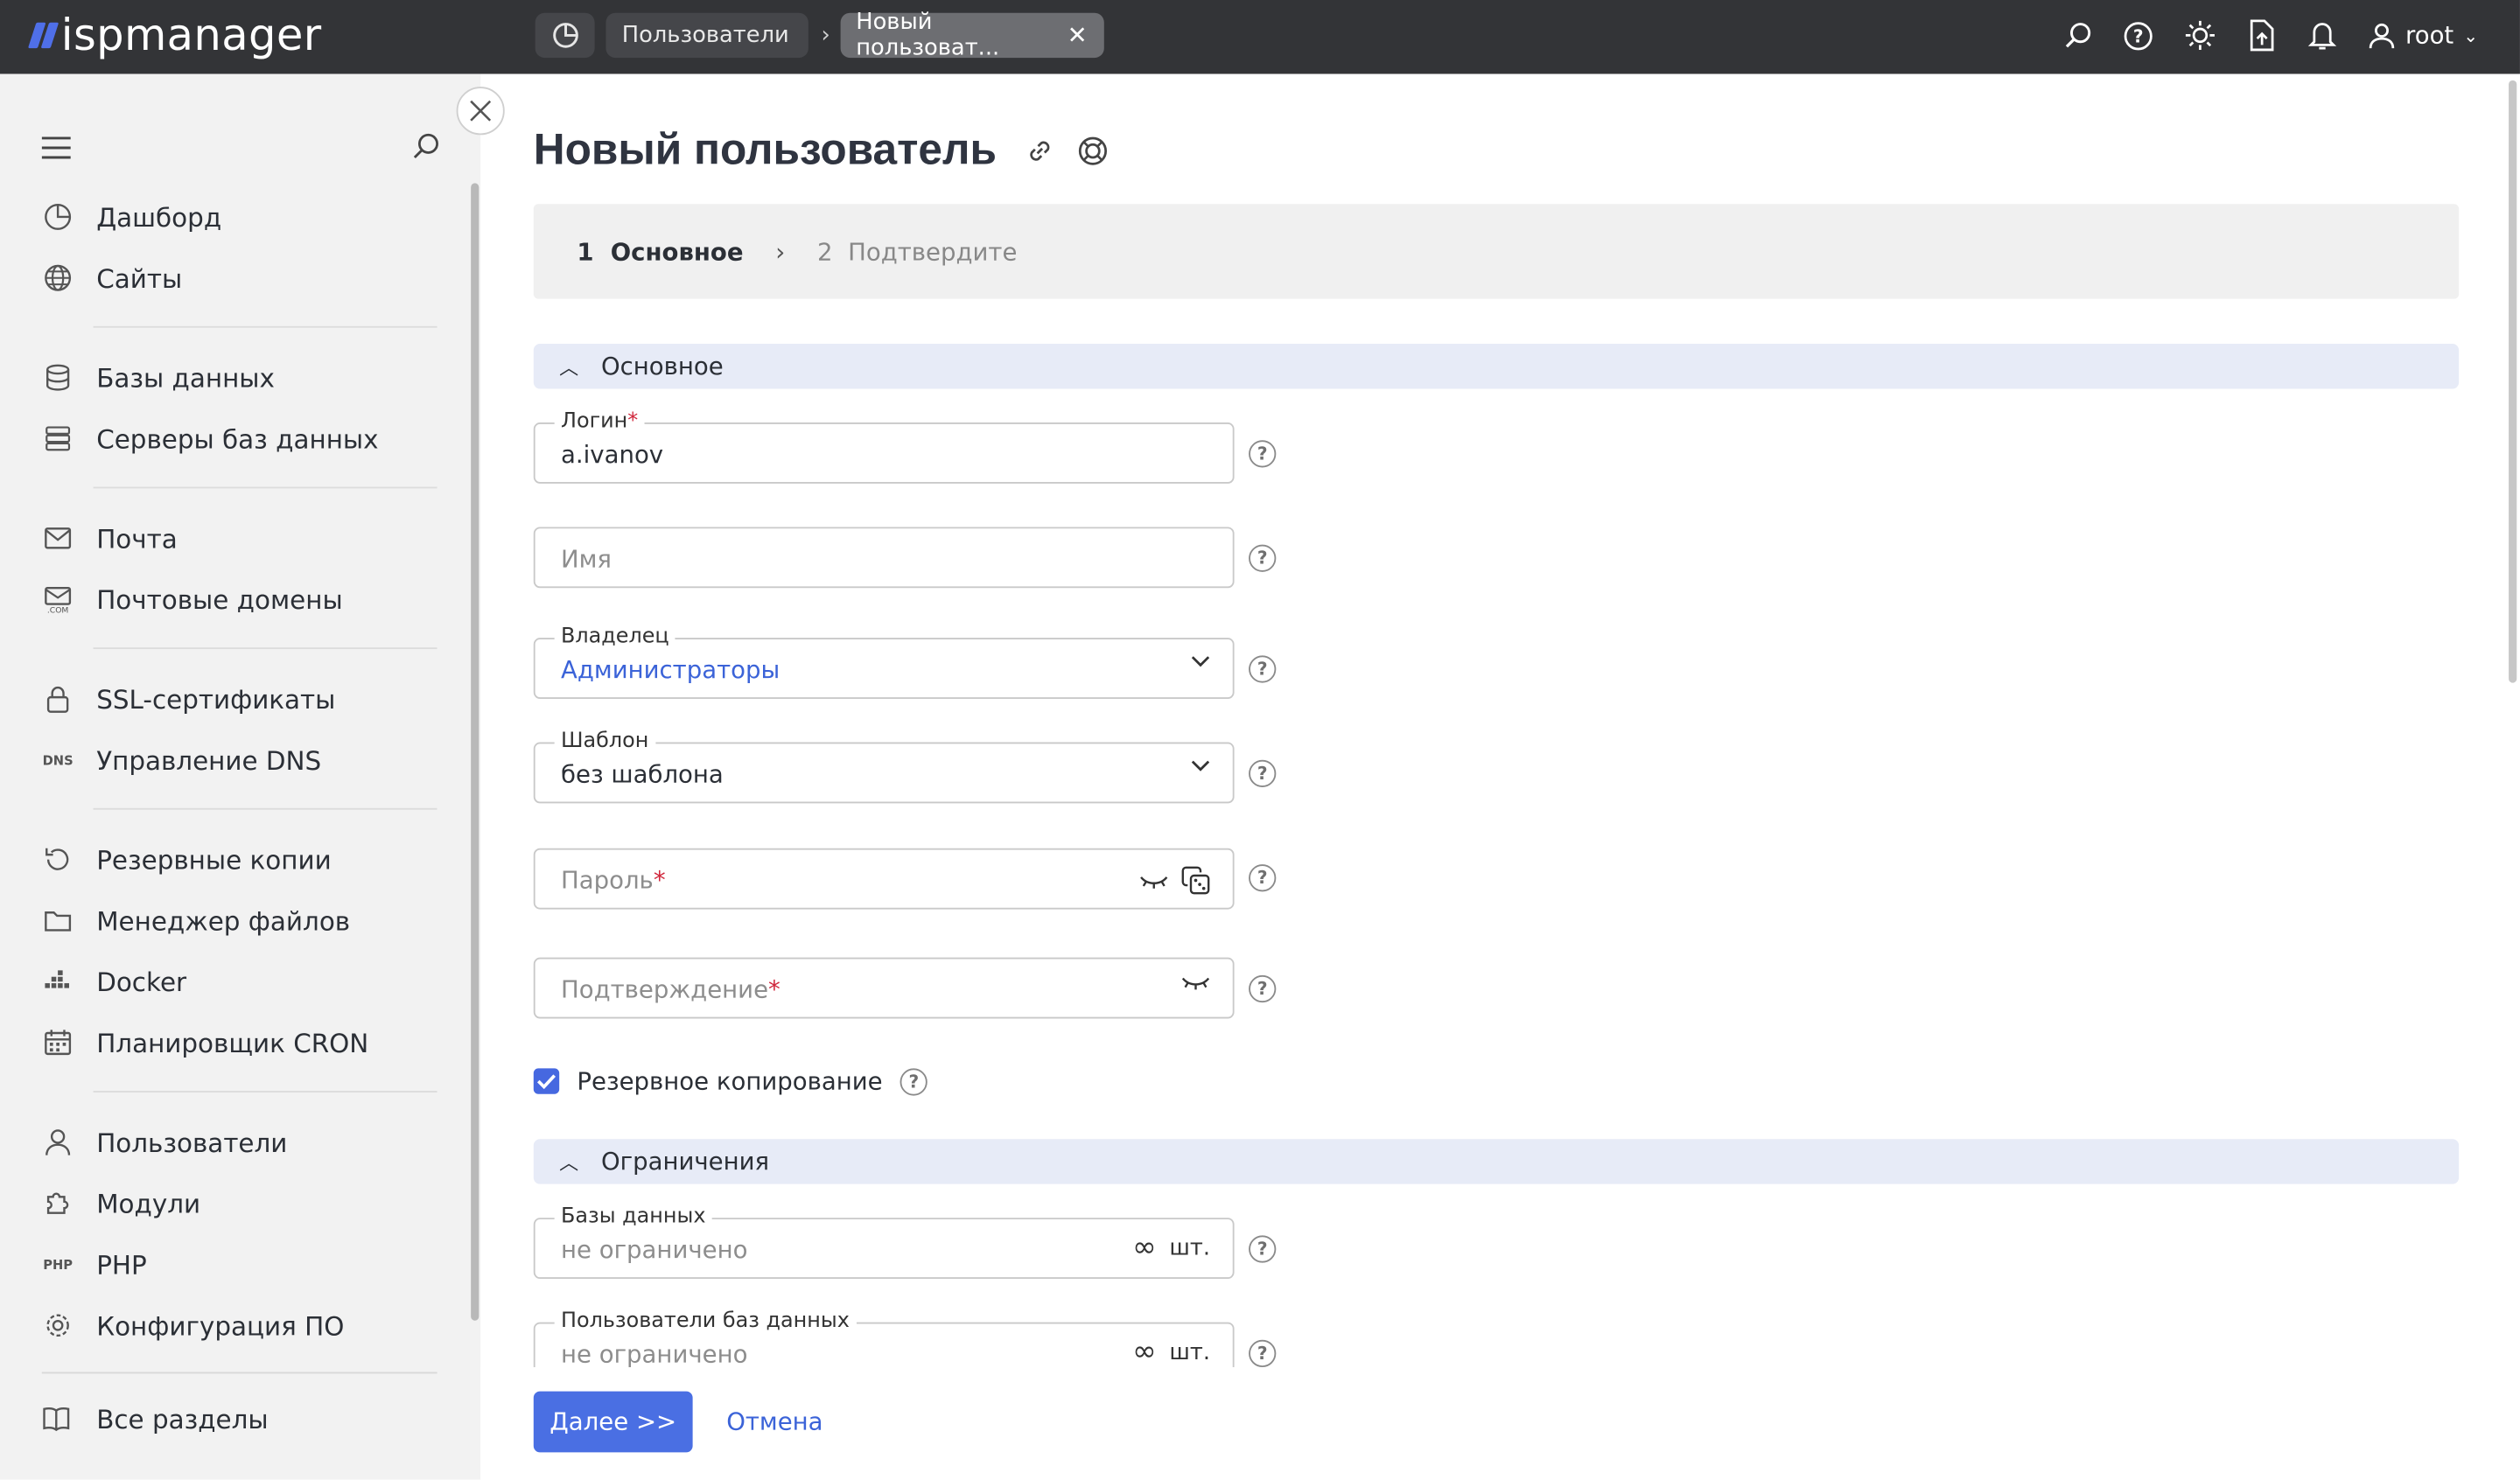  I want to click on sidebar-item-all-sections: Все разделы, so click(240, 1419).